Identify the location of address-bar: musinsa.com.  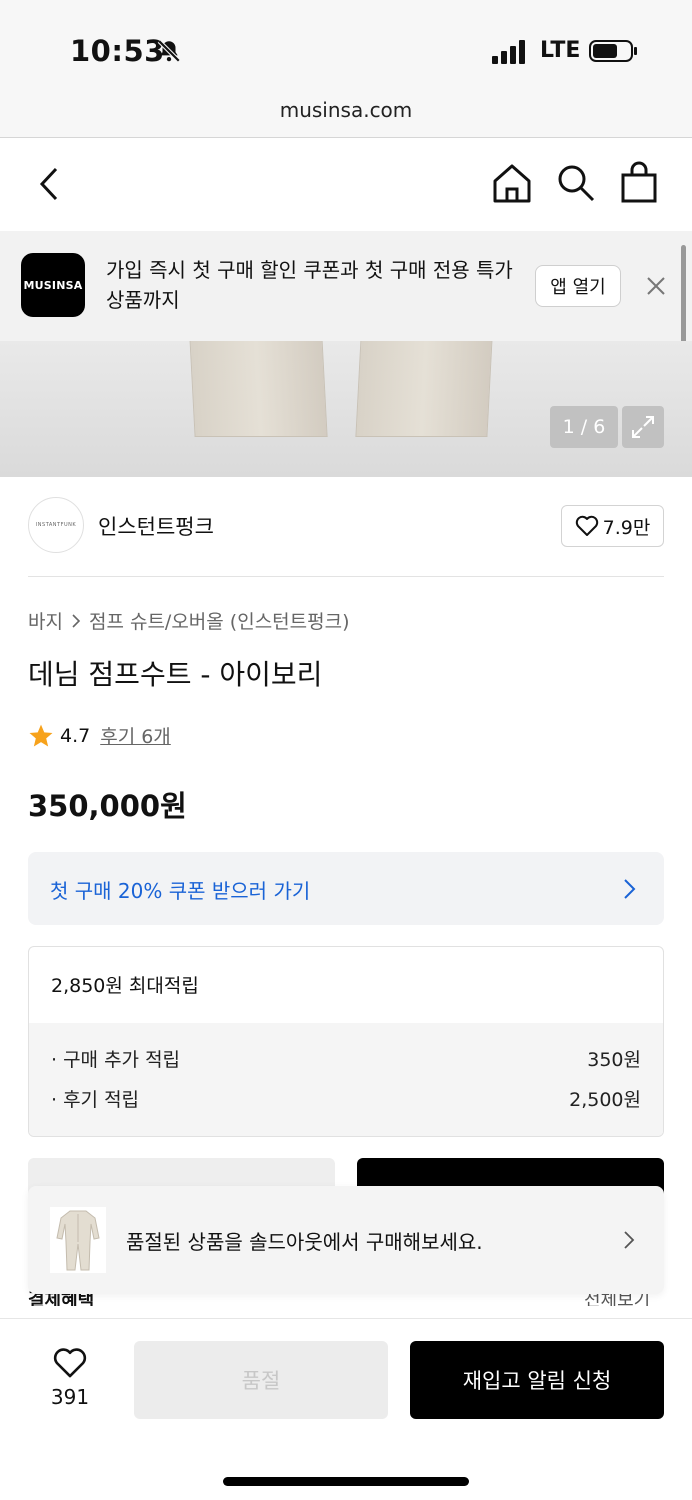
(346, 114).